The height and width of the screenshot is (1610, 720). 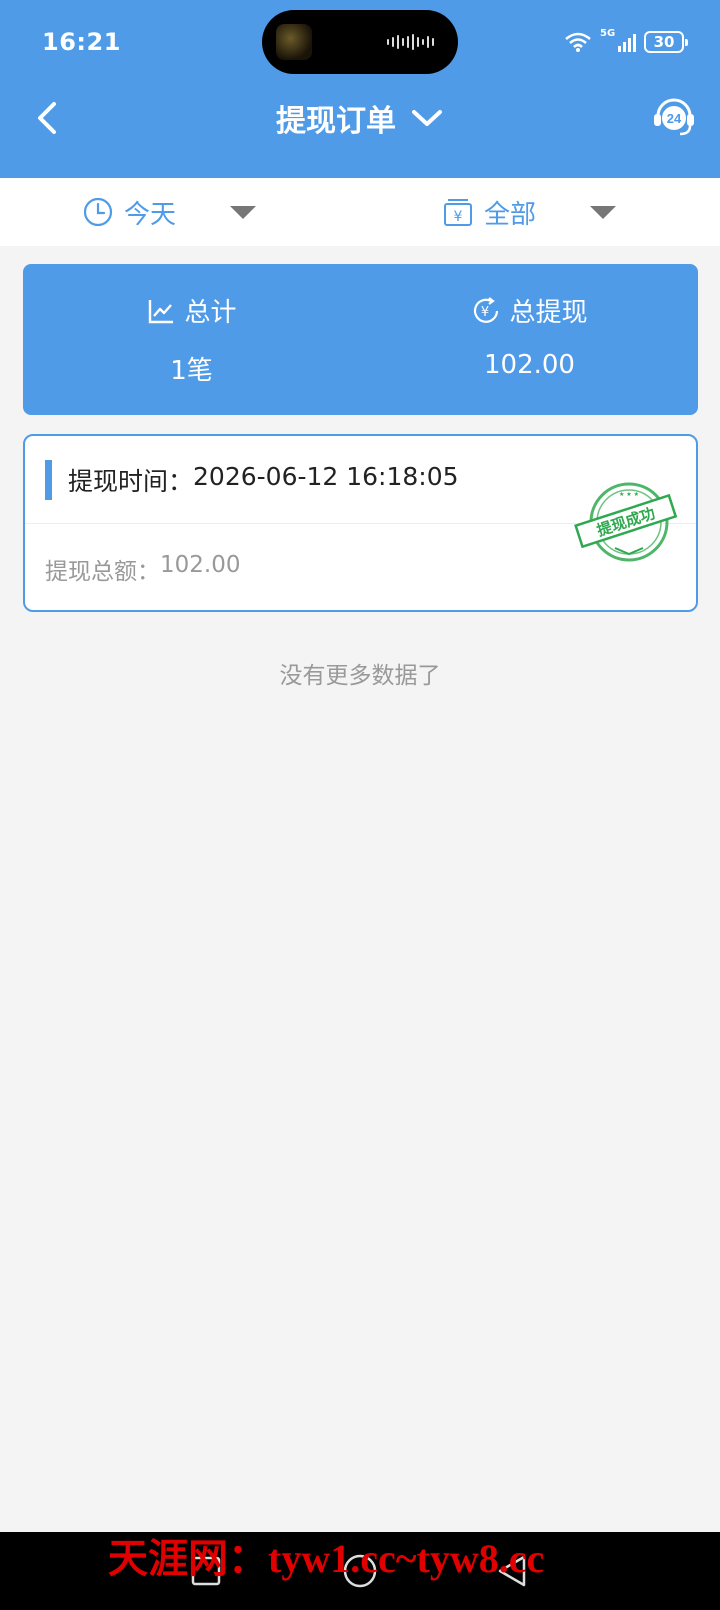 I want to click on app-header: 16:21 5G 30 提现订单 24, so click(x=360, y=89).